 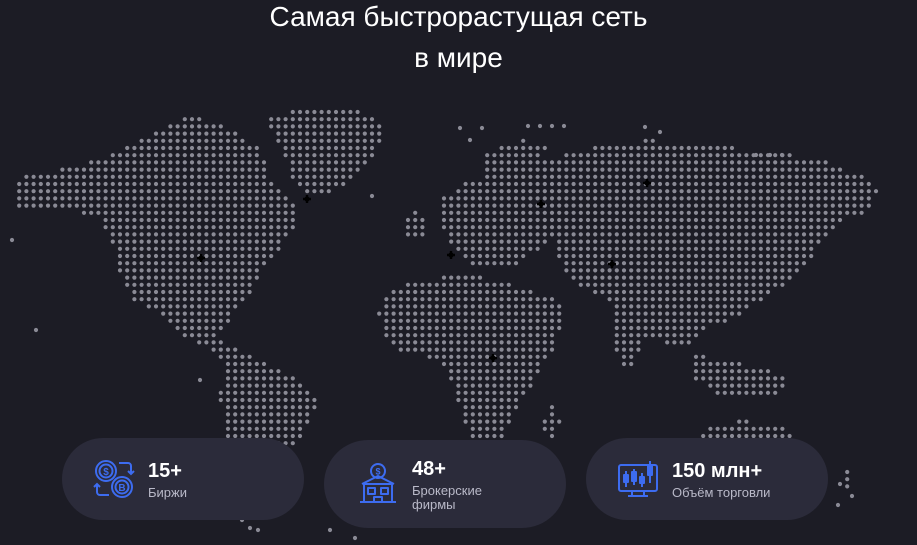 I want to click on stat-card-exchanges: $ B 15+ Биржи, so click(x=183, y=479).